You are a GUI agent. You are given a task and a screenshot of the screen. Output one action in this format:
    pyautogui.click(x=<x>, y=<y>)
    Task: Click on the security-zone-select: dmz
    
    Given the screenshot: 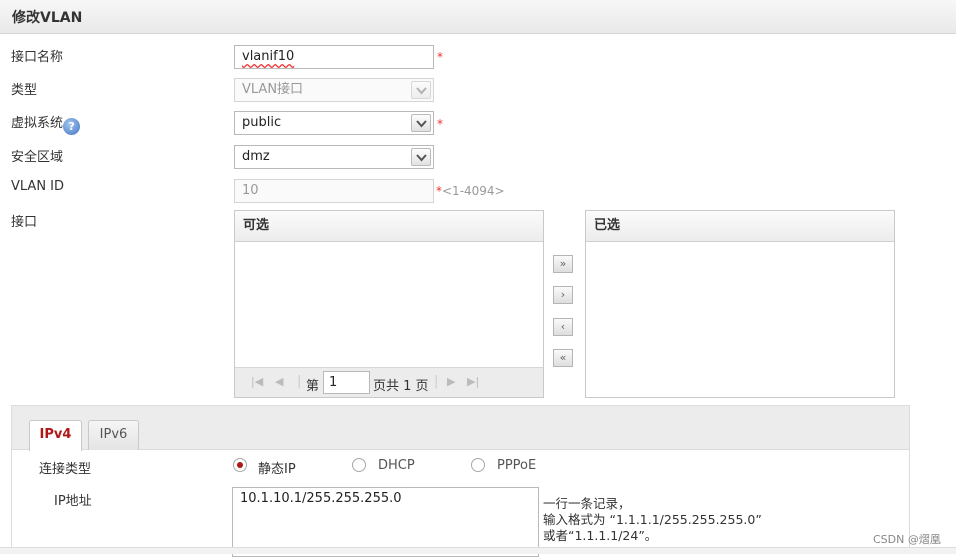 What is the action you would take?
    pyautogui.click(x=334, y=157)
    